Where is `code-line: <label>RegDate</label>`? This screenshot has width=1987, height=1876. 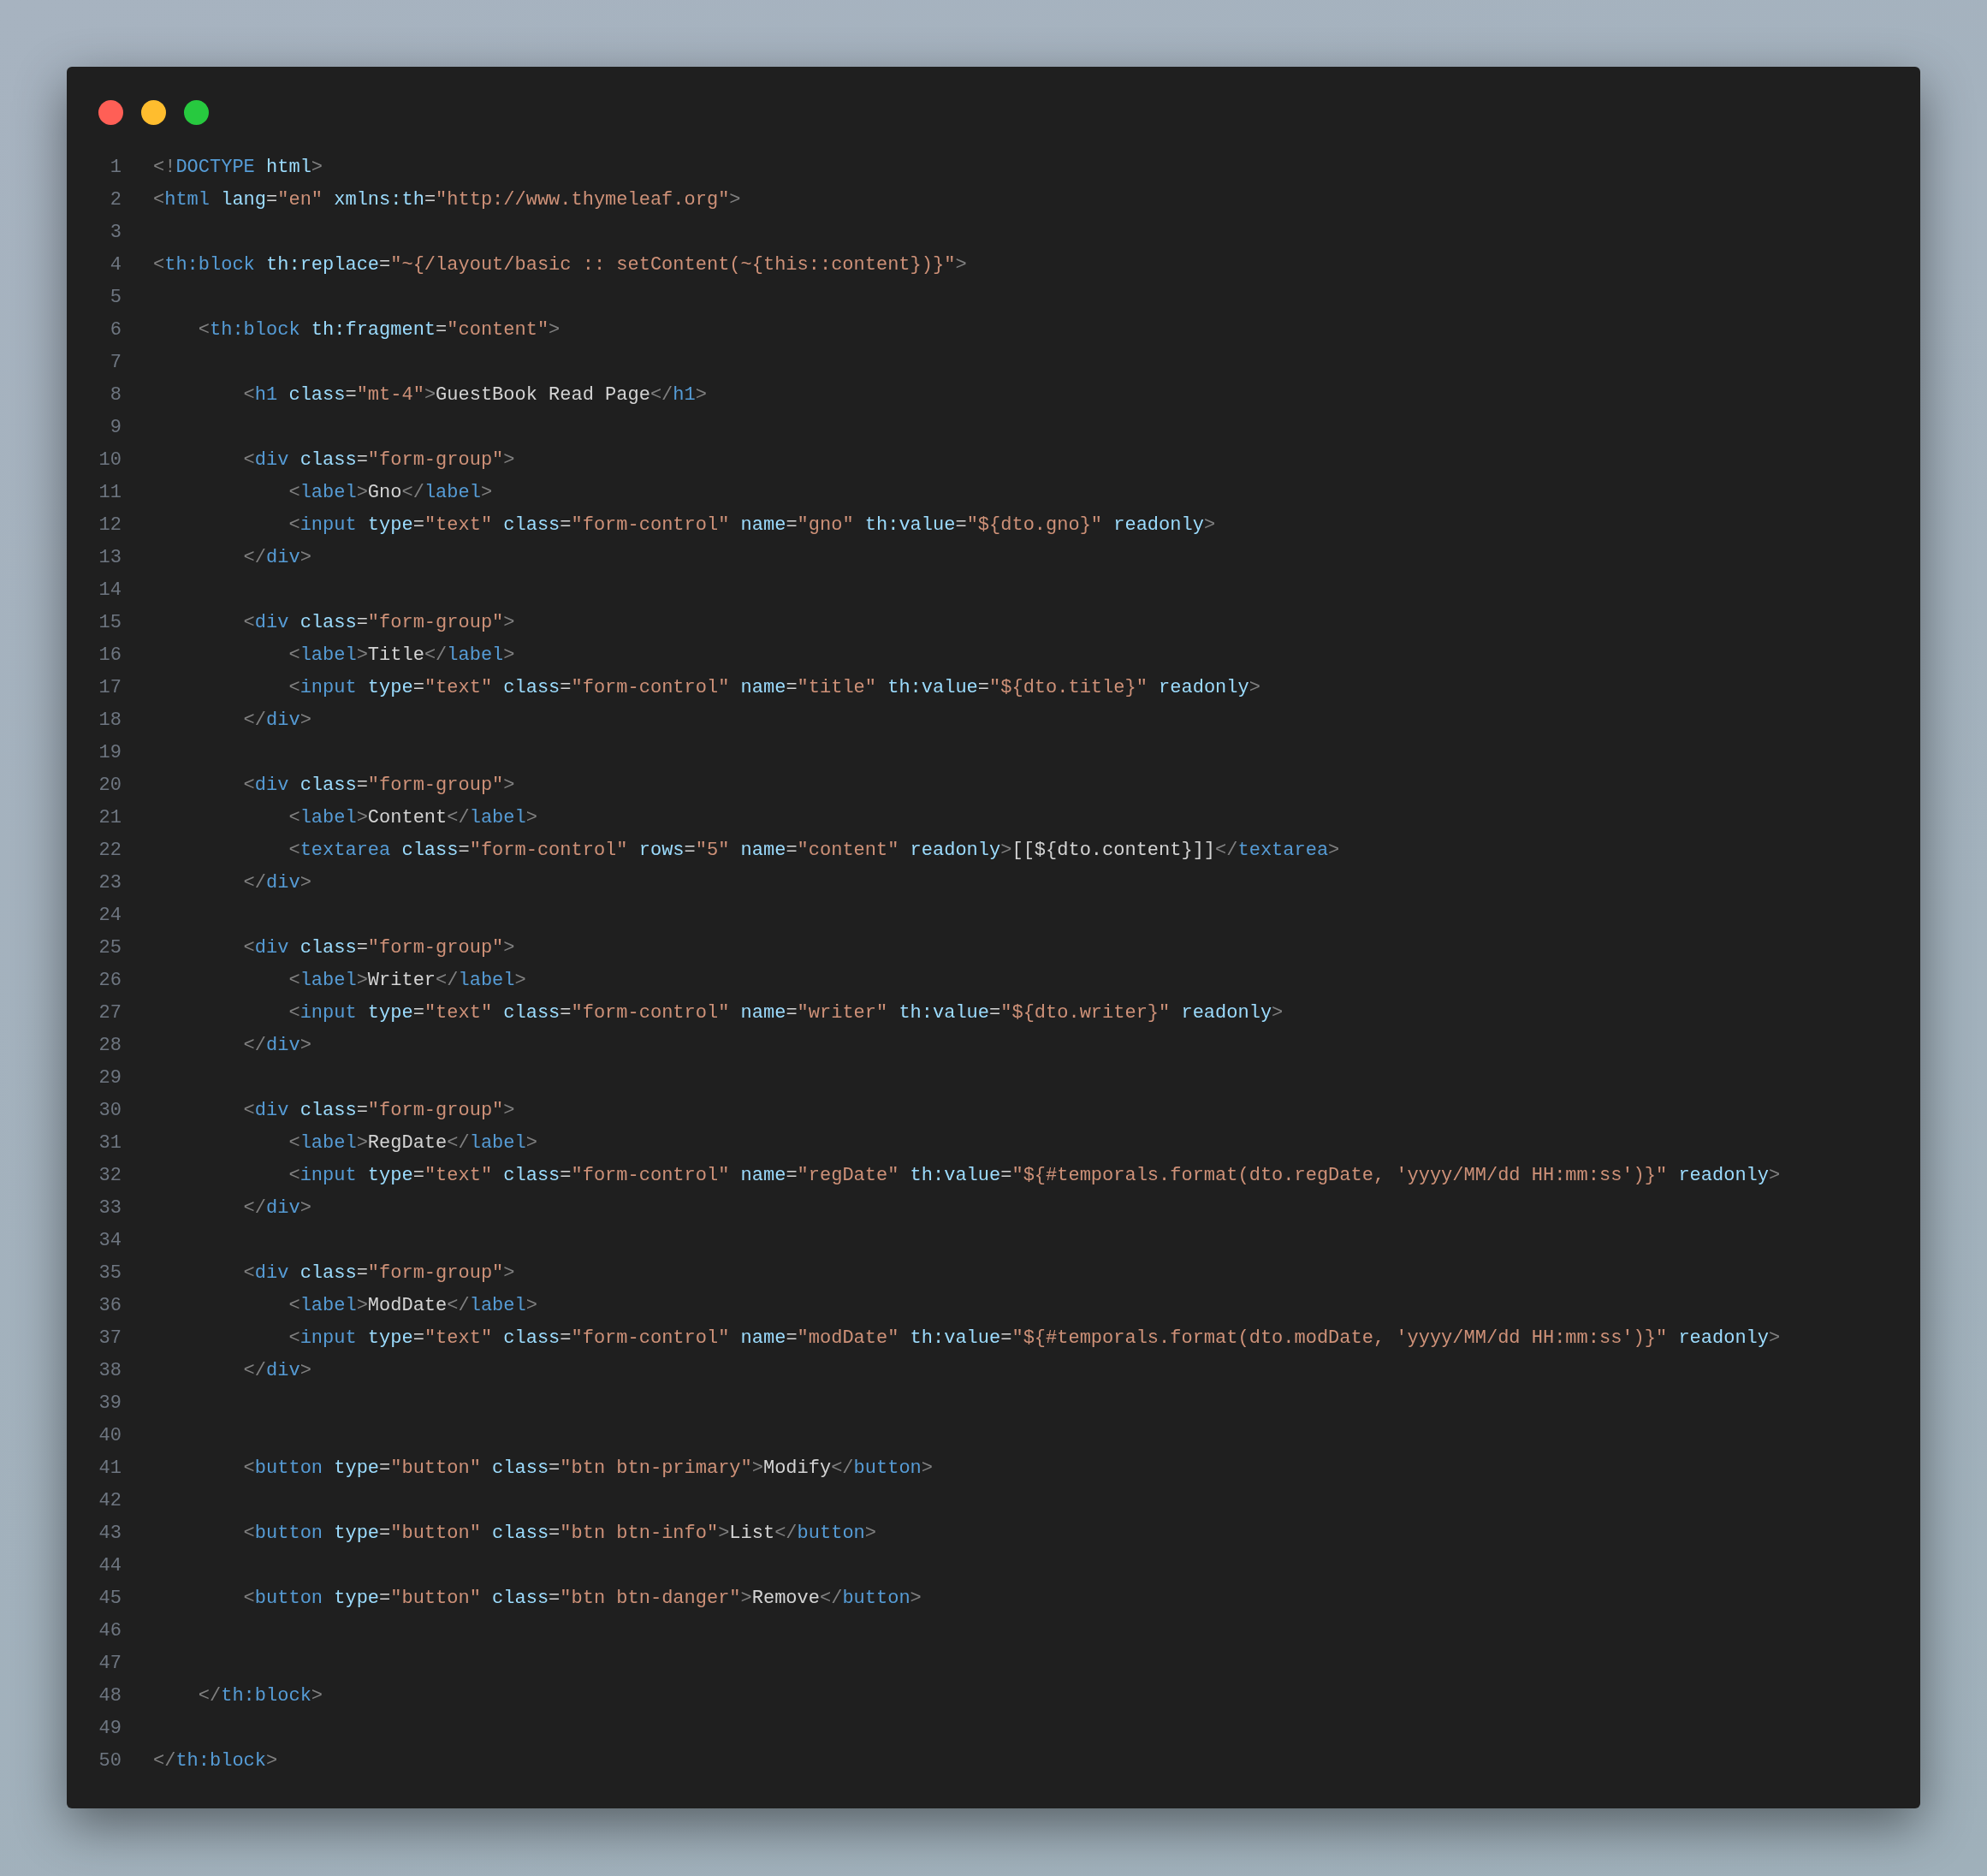
code-line: <label>RegDate</label> is located at coordinates (412, 1142).